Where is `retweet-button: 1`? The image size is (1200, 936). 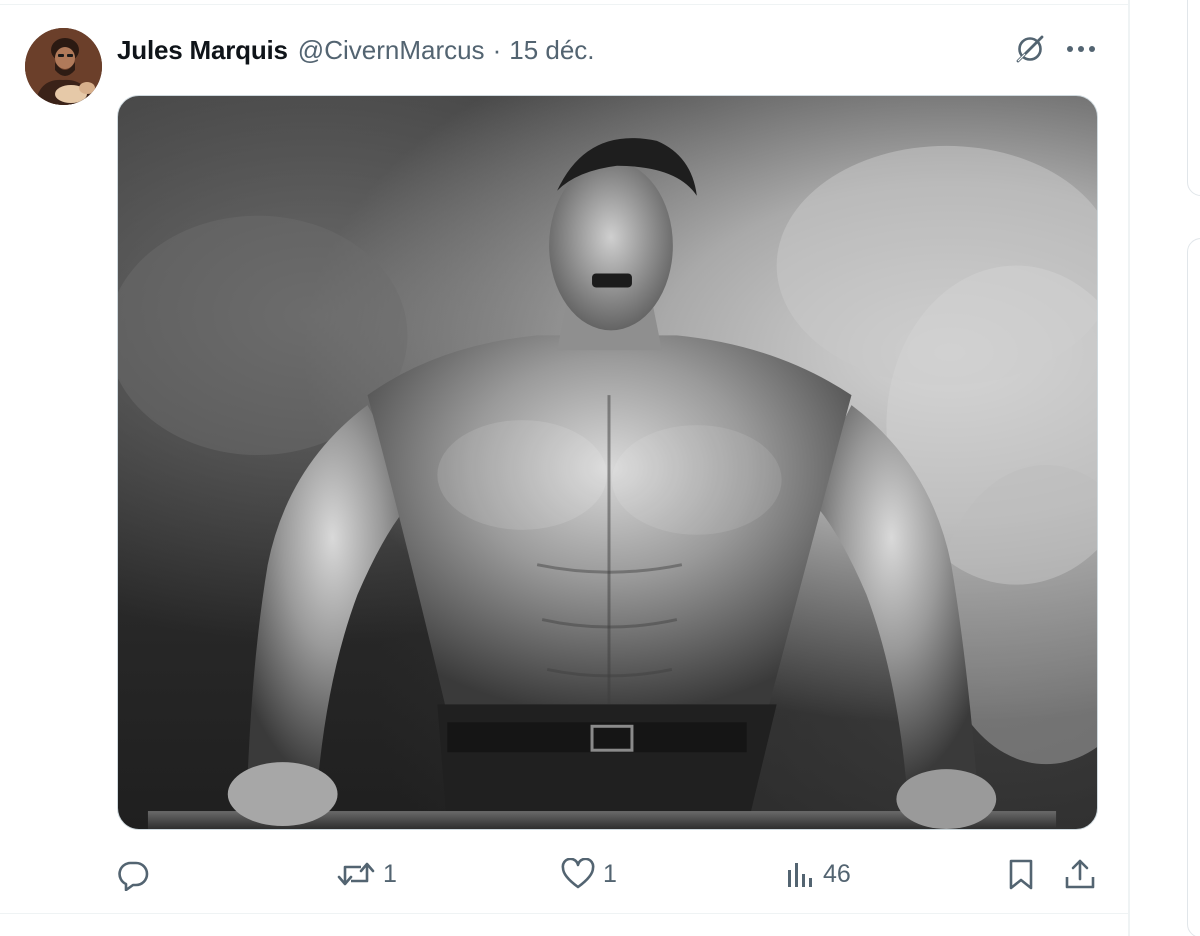 retweet-button: 1 is located at coordinates (367, 874).